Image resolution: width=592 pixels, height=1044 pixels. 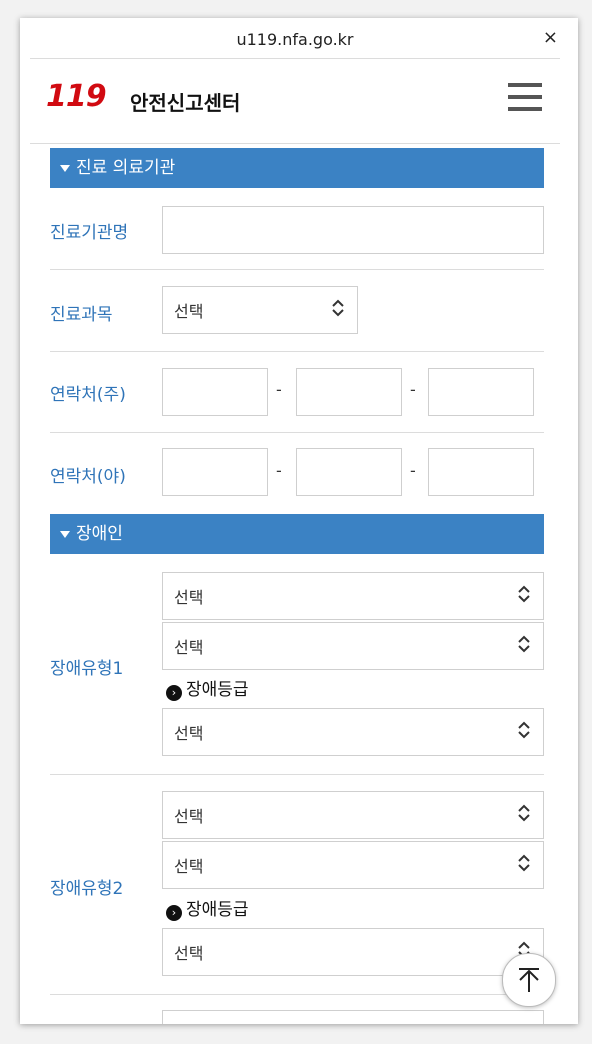 What do you see at coordinates (76, 96) in the screenshot?
I see `logo-mark: 119` at bounding box center [76, 96].